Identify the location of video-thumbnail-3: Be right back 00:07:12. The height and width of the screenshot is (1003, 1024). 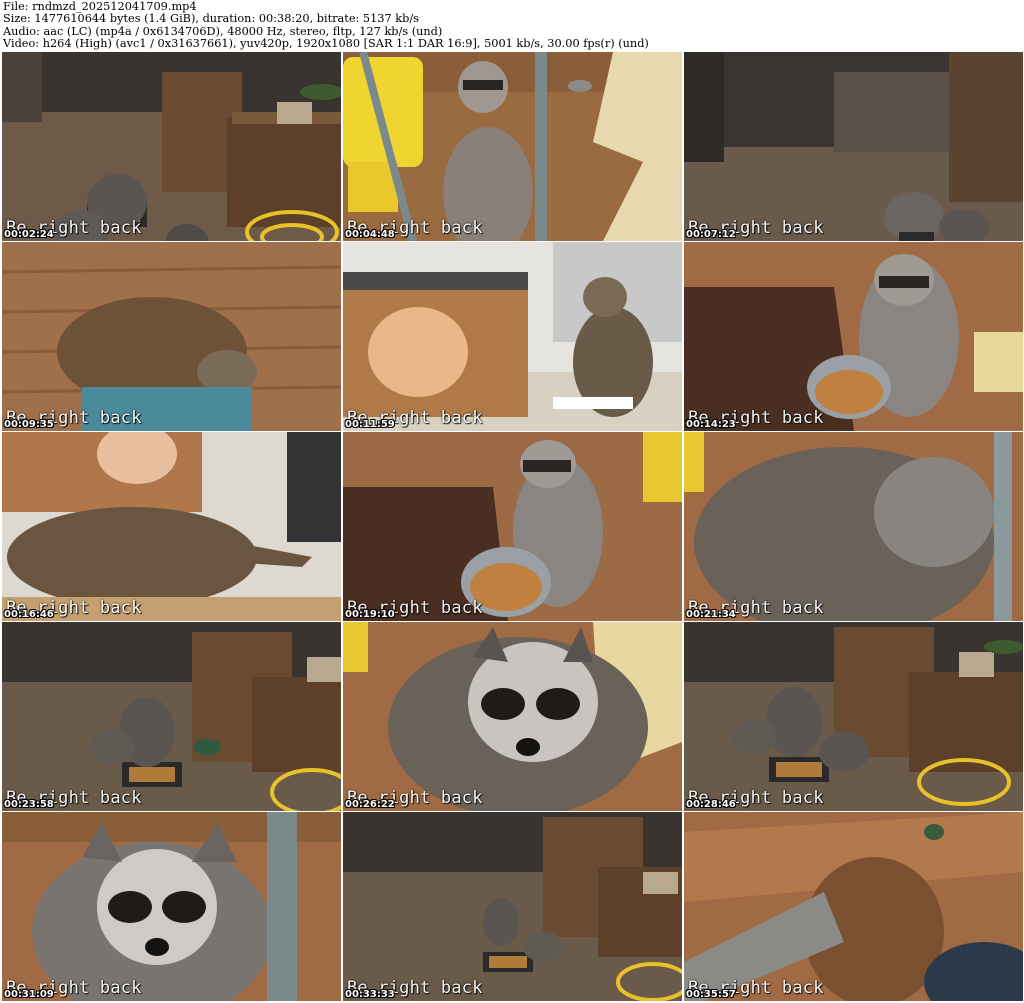
(853, 146).